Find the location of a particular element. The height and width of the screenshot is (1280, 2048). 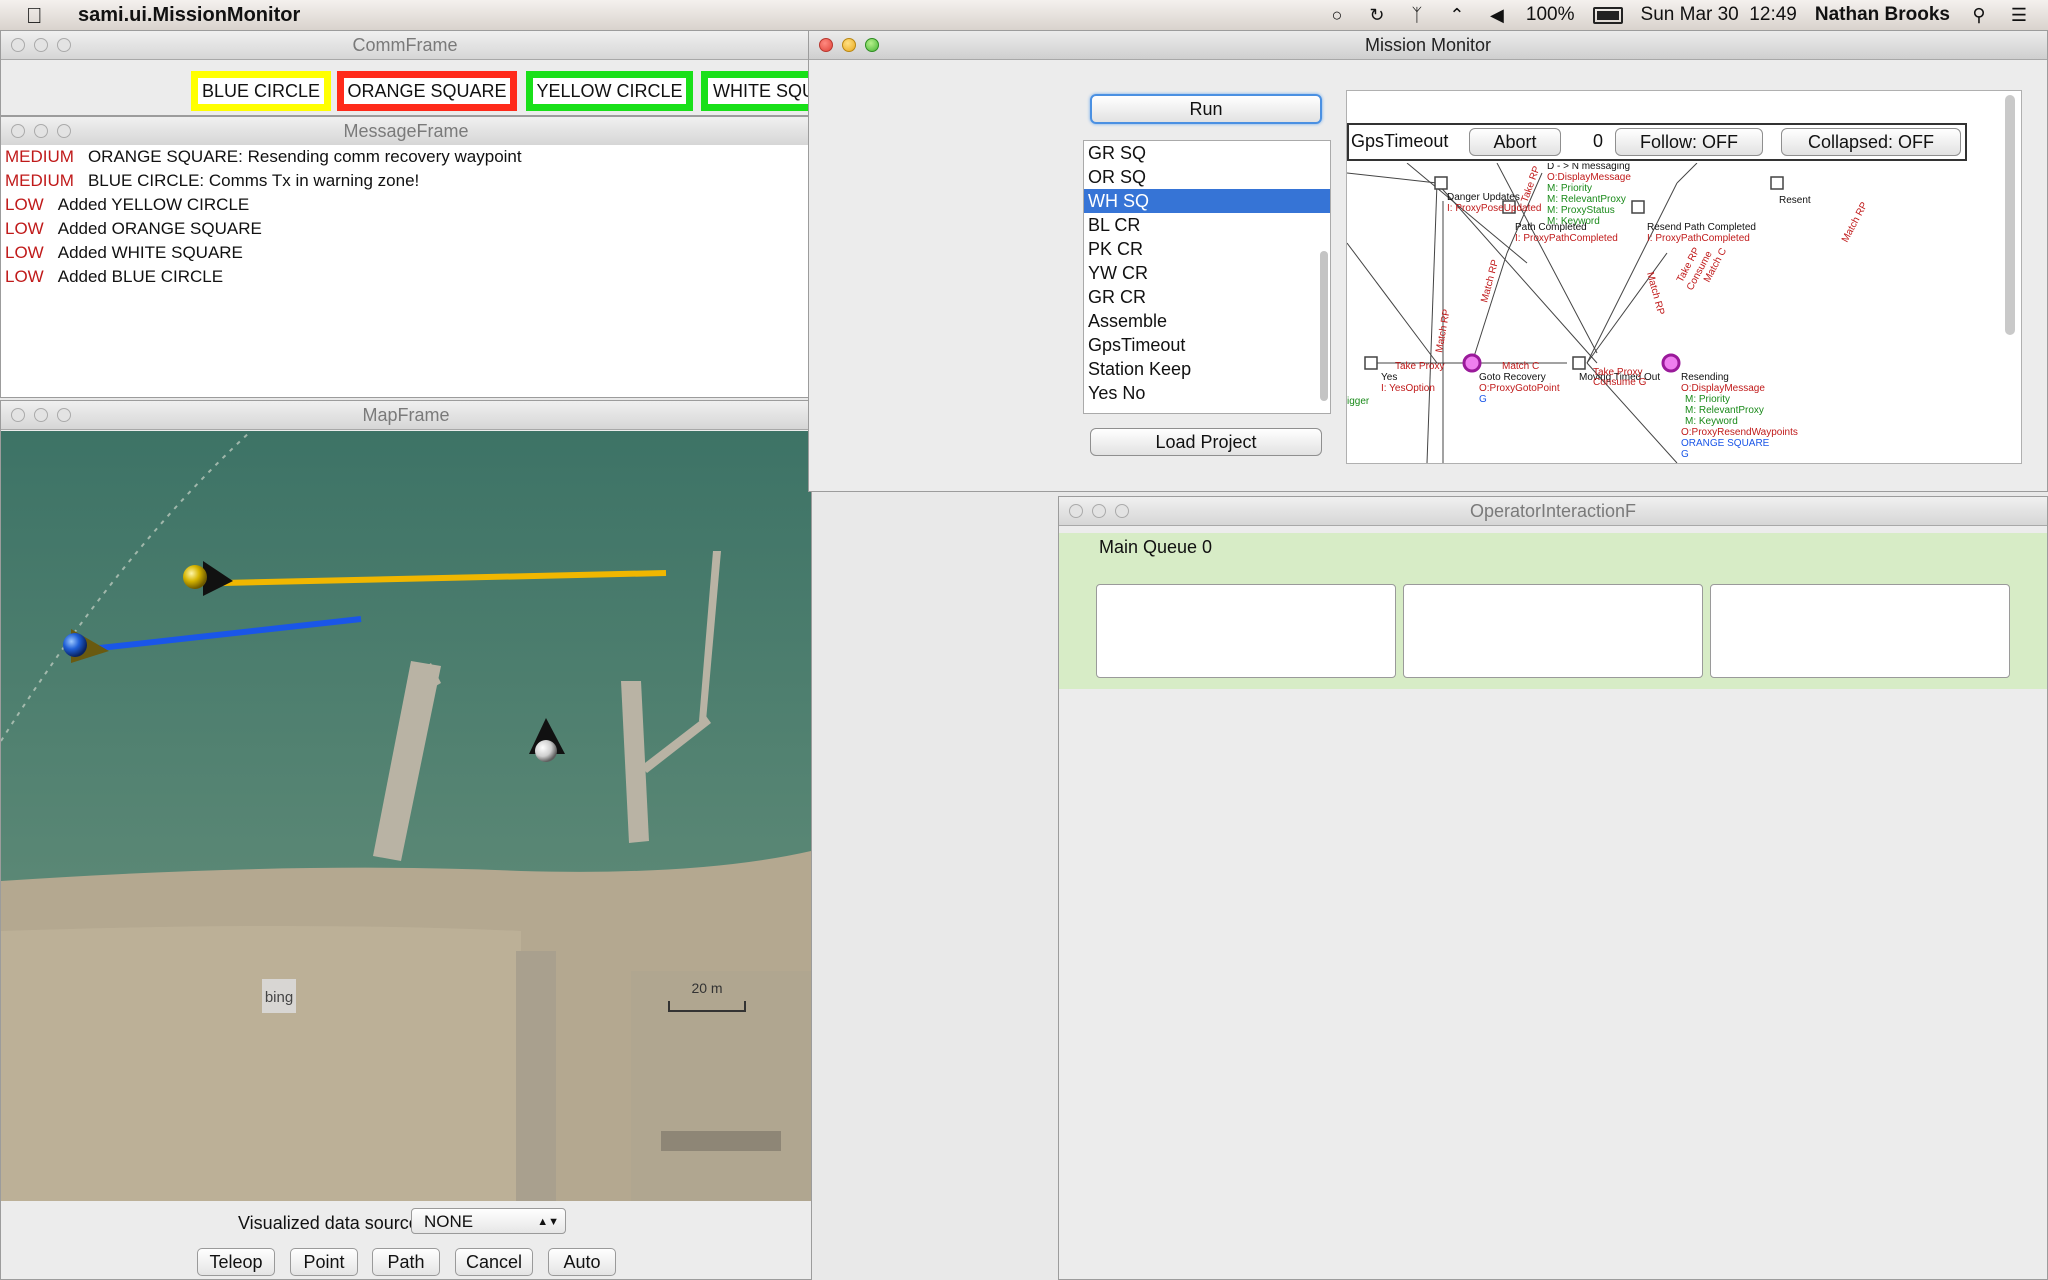

message-titlebar: MessageFrame is located at coordinates (406, 131).